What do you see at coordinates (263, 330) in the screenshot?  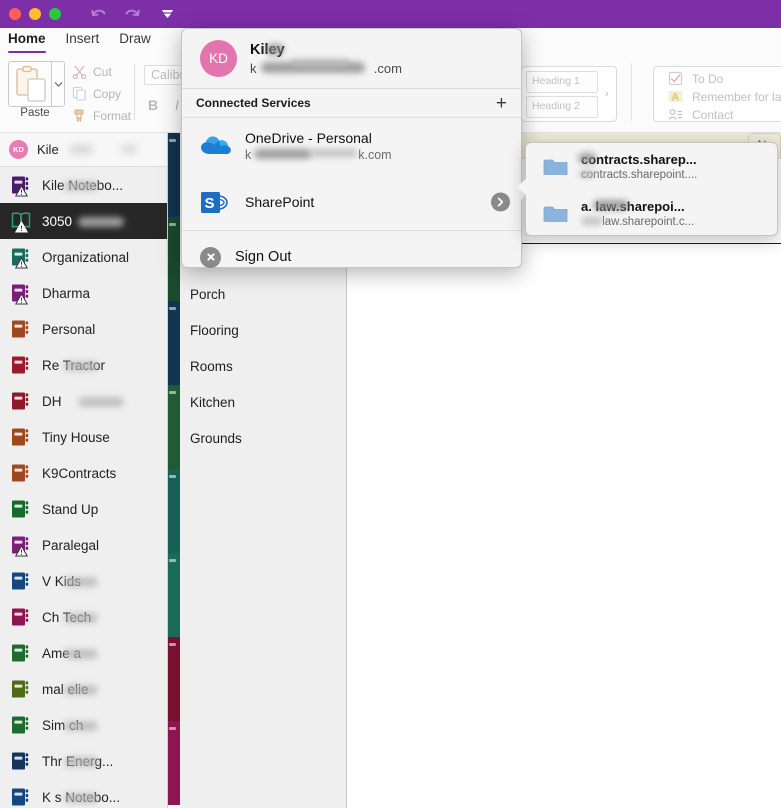 I see `page-list-item: Flooring` at bounding box center [263, 330].